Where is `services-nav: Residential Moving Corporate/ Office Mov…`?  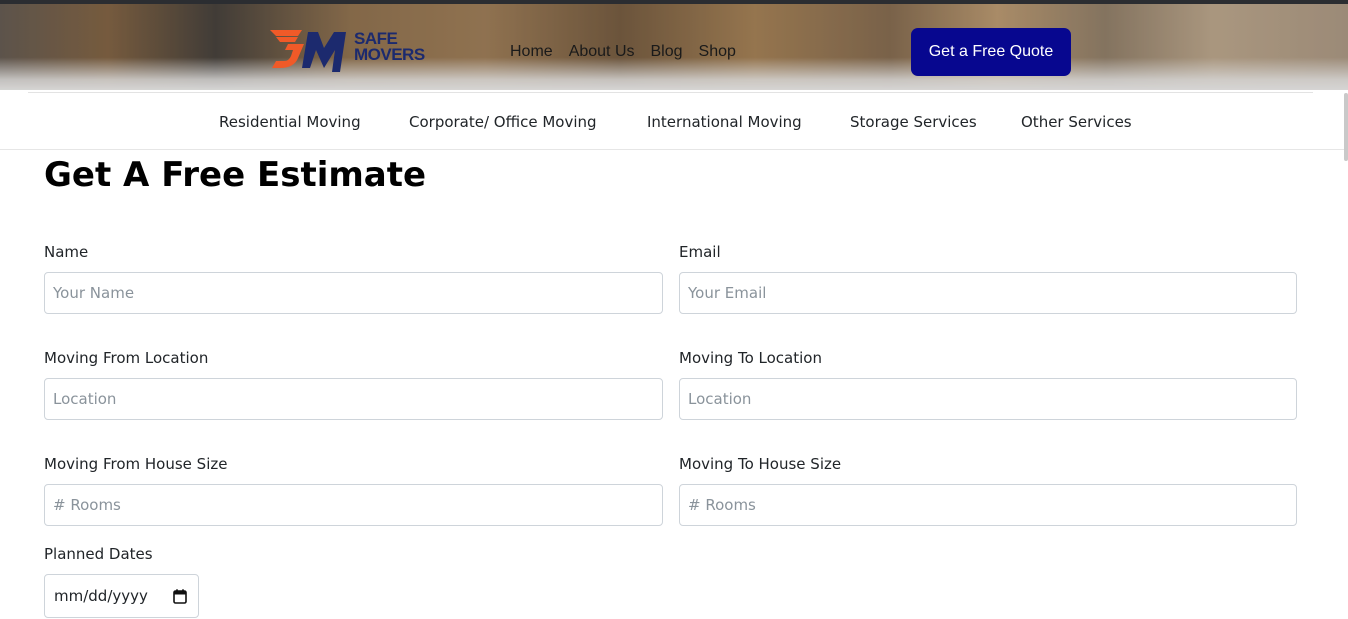 services-nav: Residential Moving Corporate/ Office Mov… is located at coordinates (674, 121).